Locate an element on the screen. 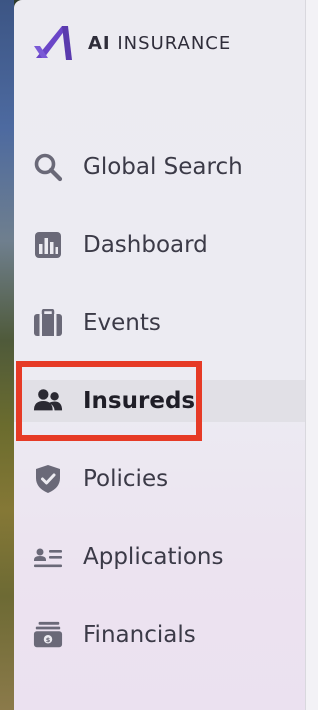  bar-chart-icon is located at coordinates (48, 245).